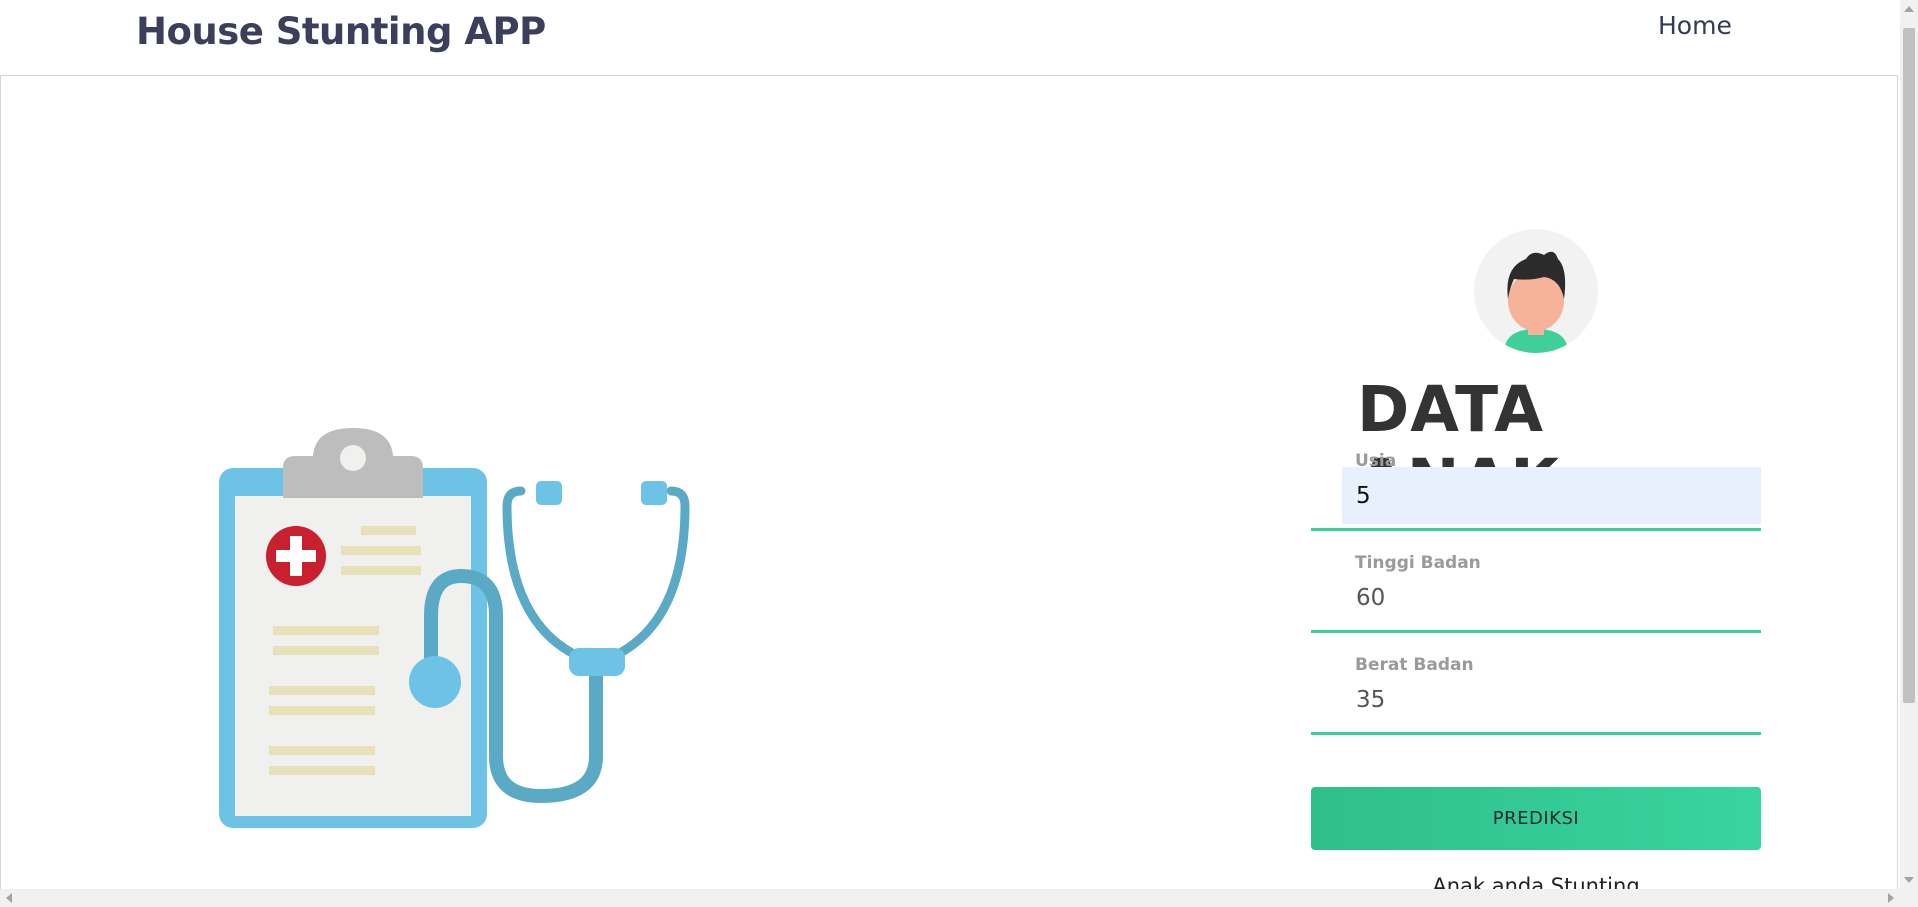  What do you see at coordinates (1909, 9) in the screenshot?
I see `scroll-up-icon` at bounding box center [1909, 9].